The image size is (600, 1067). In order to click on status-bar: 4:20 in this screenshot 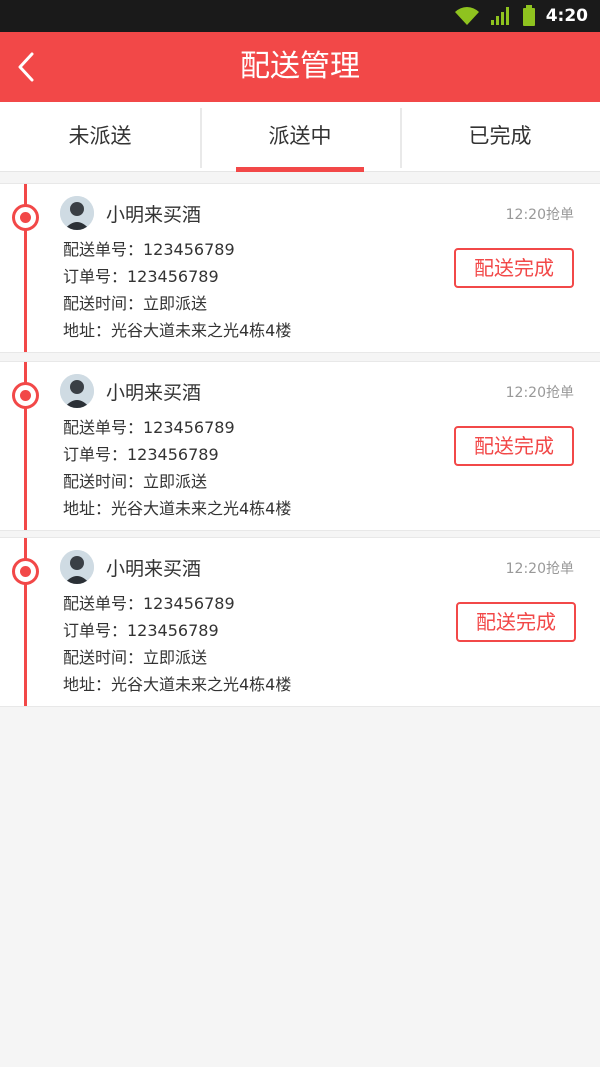, I will do `click(300, 16)`.